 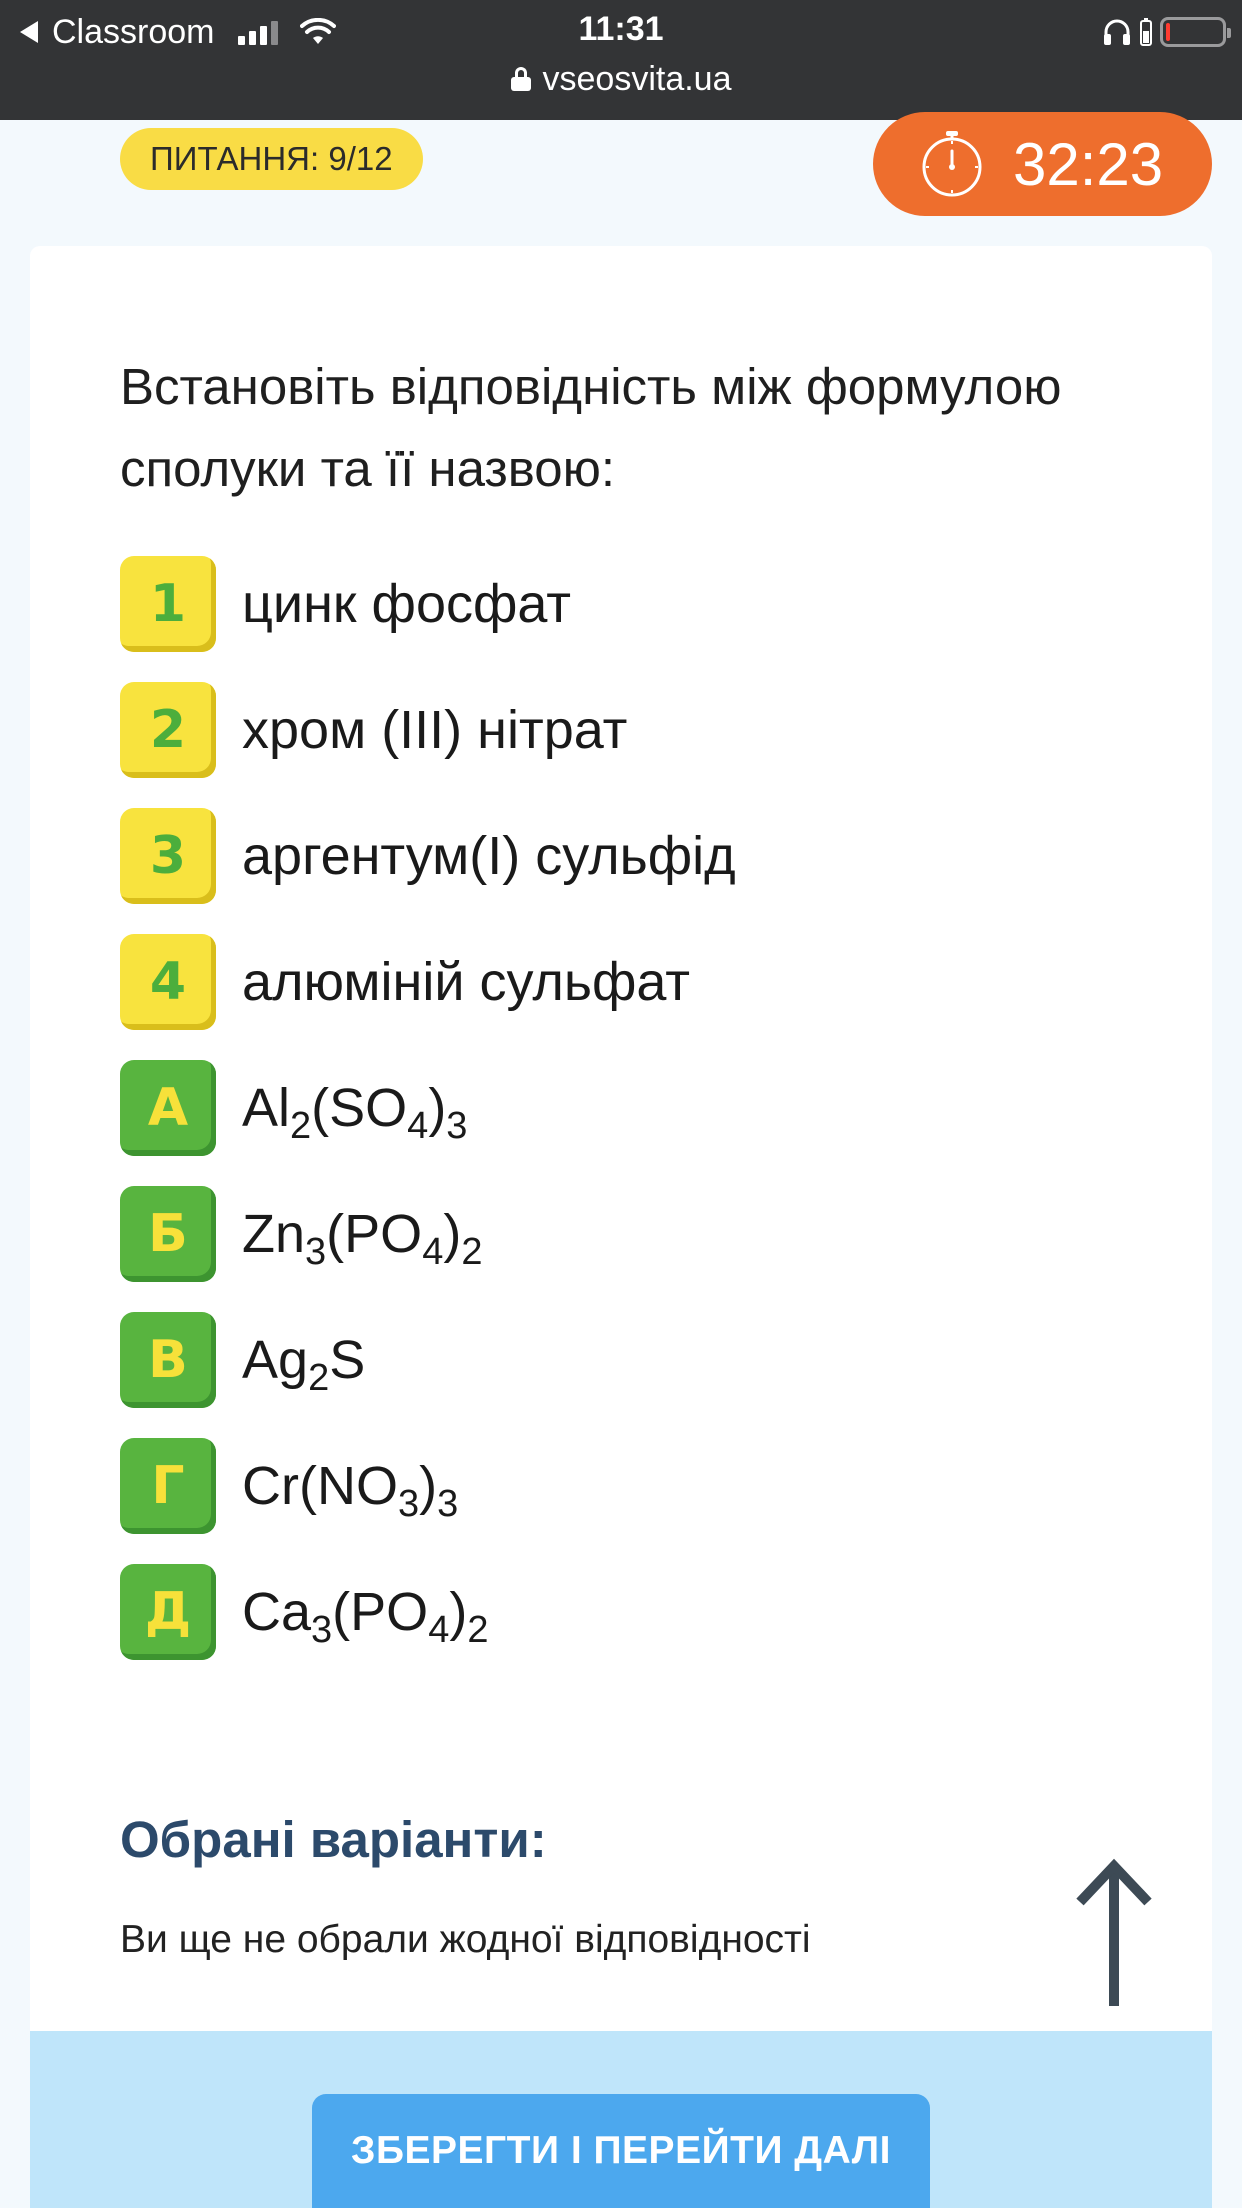 What do you see at coordinates (465, 1939) in the screenshot?
I see `chosen-empty-text: Ви ще не обрали жодної відповідності` at bounding box center [465, 1939].